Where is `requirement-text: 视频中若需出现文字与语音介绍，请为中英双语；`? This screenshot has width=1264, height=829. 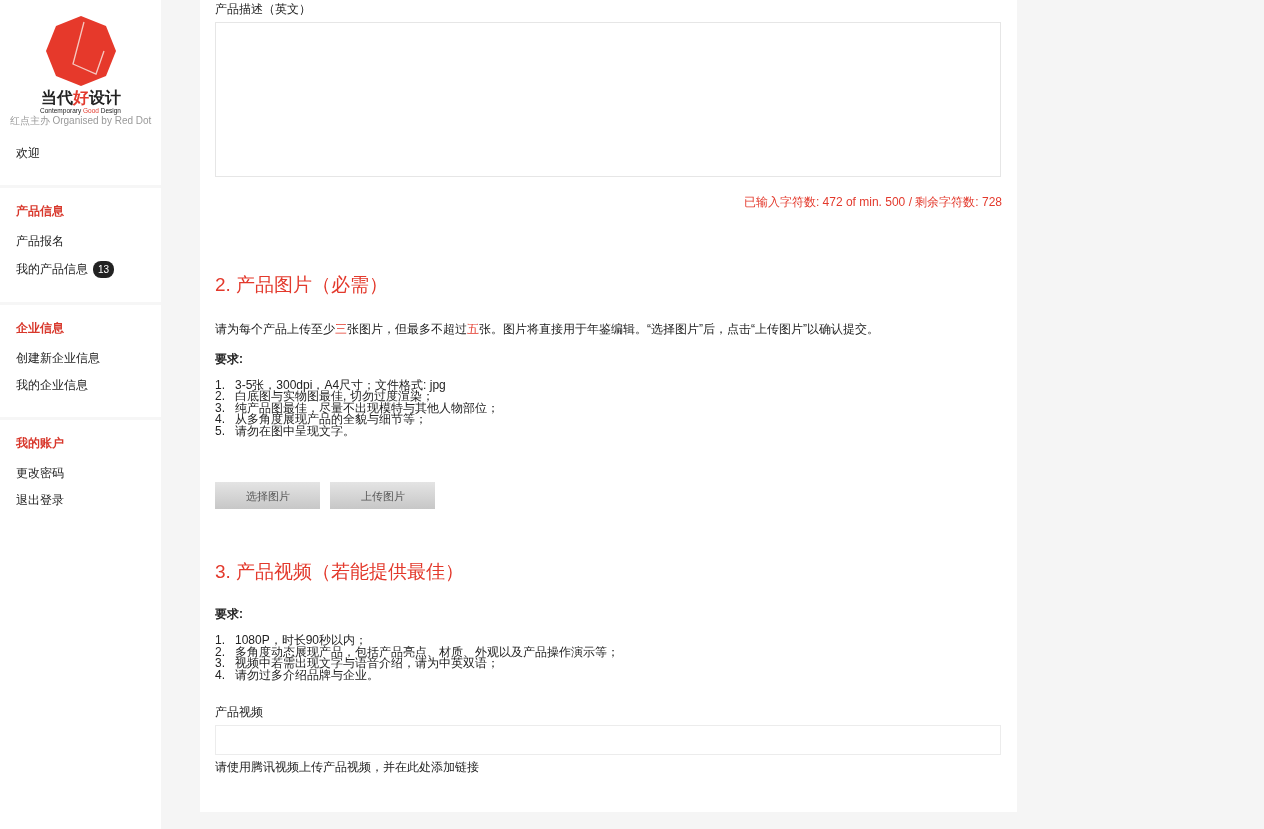 requirement-text: 视频中若需出现文字与语音介绍，请为中英双语； is located at coordinates (367, 664).